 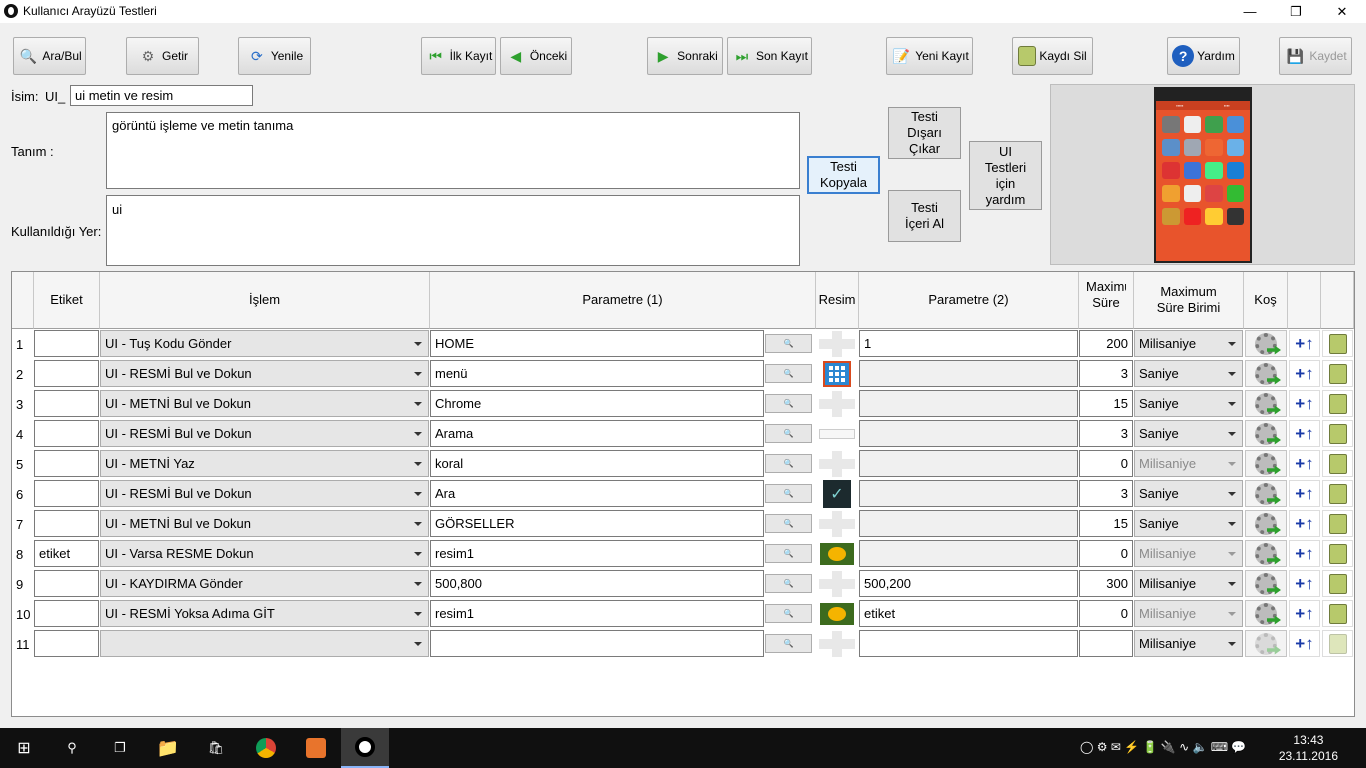 What do you see at coordinates (168, 748) in the screenshot?
I see `file-explorer-button: 📁` at bounding box center [168, 748].